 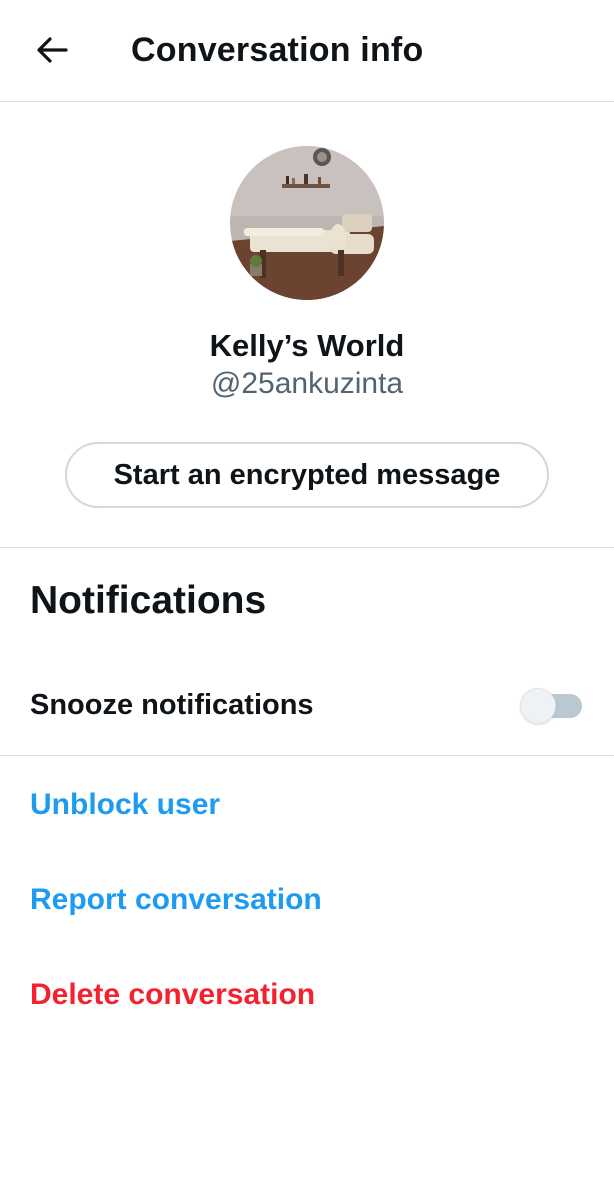 I want to click on snooze-notifications-label: Snooze notifications, so click(x=172, y=705).